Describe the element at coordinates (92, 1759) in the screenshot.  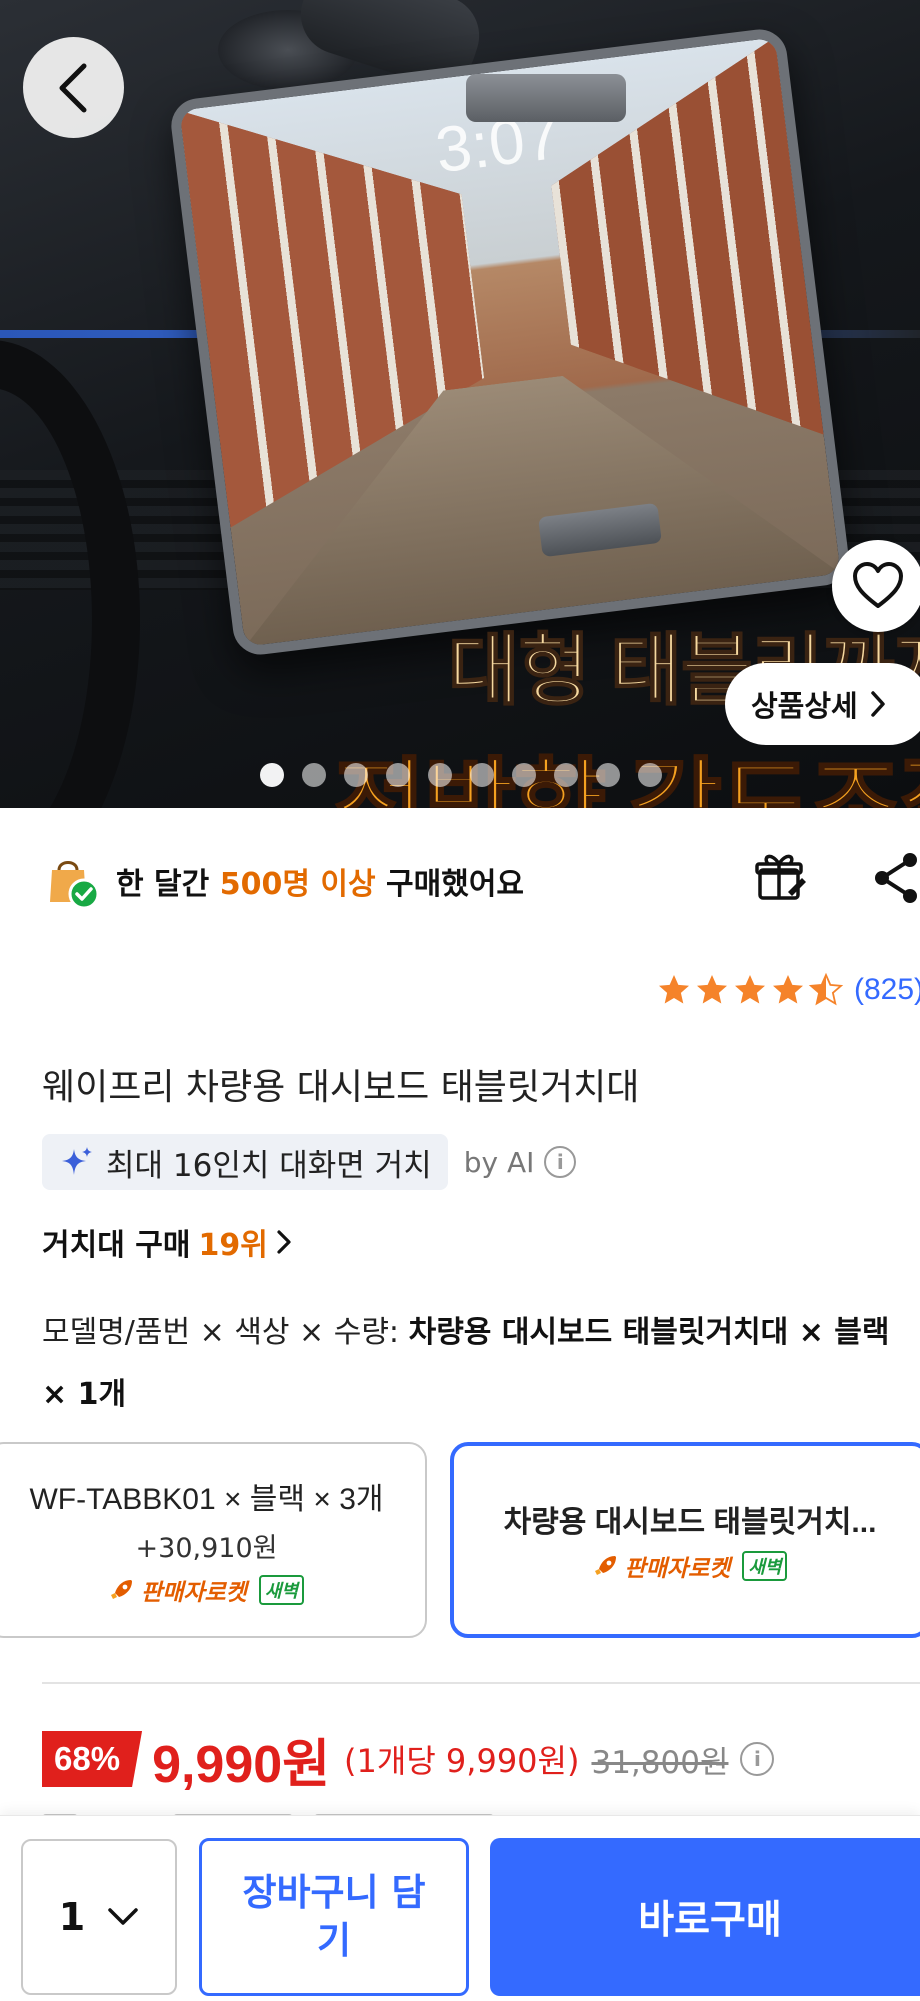
I see `discount-badge: 68%` at that location.